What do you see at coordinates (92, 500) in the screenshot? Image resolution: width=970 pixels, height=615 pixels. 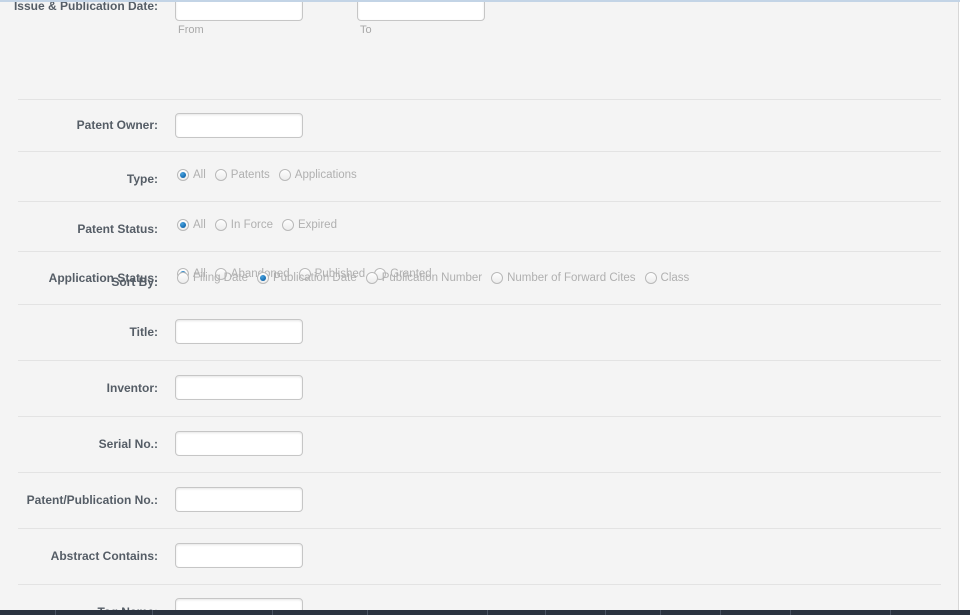 I see `label-patent-publication-no: Patent/Publication No.:` at bounding box center [92, 500].